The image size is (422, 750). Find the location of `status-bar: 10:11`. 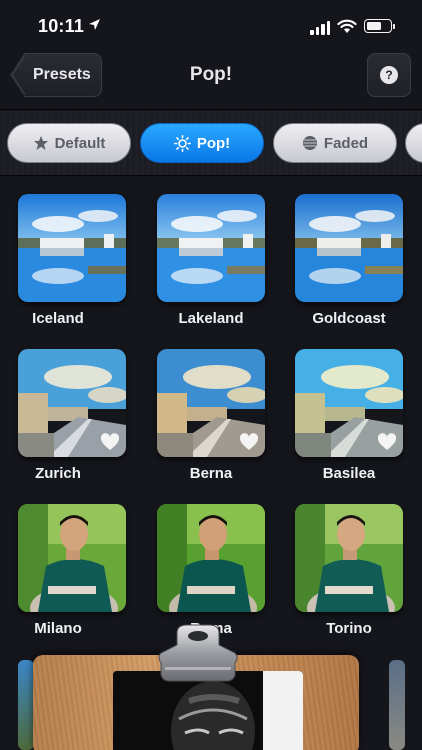

status-bar: 10:11 is located at coordinates (211, 25).